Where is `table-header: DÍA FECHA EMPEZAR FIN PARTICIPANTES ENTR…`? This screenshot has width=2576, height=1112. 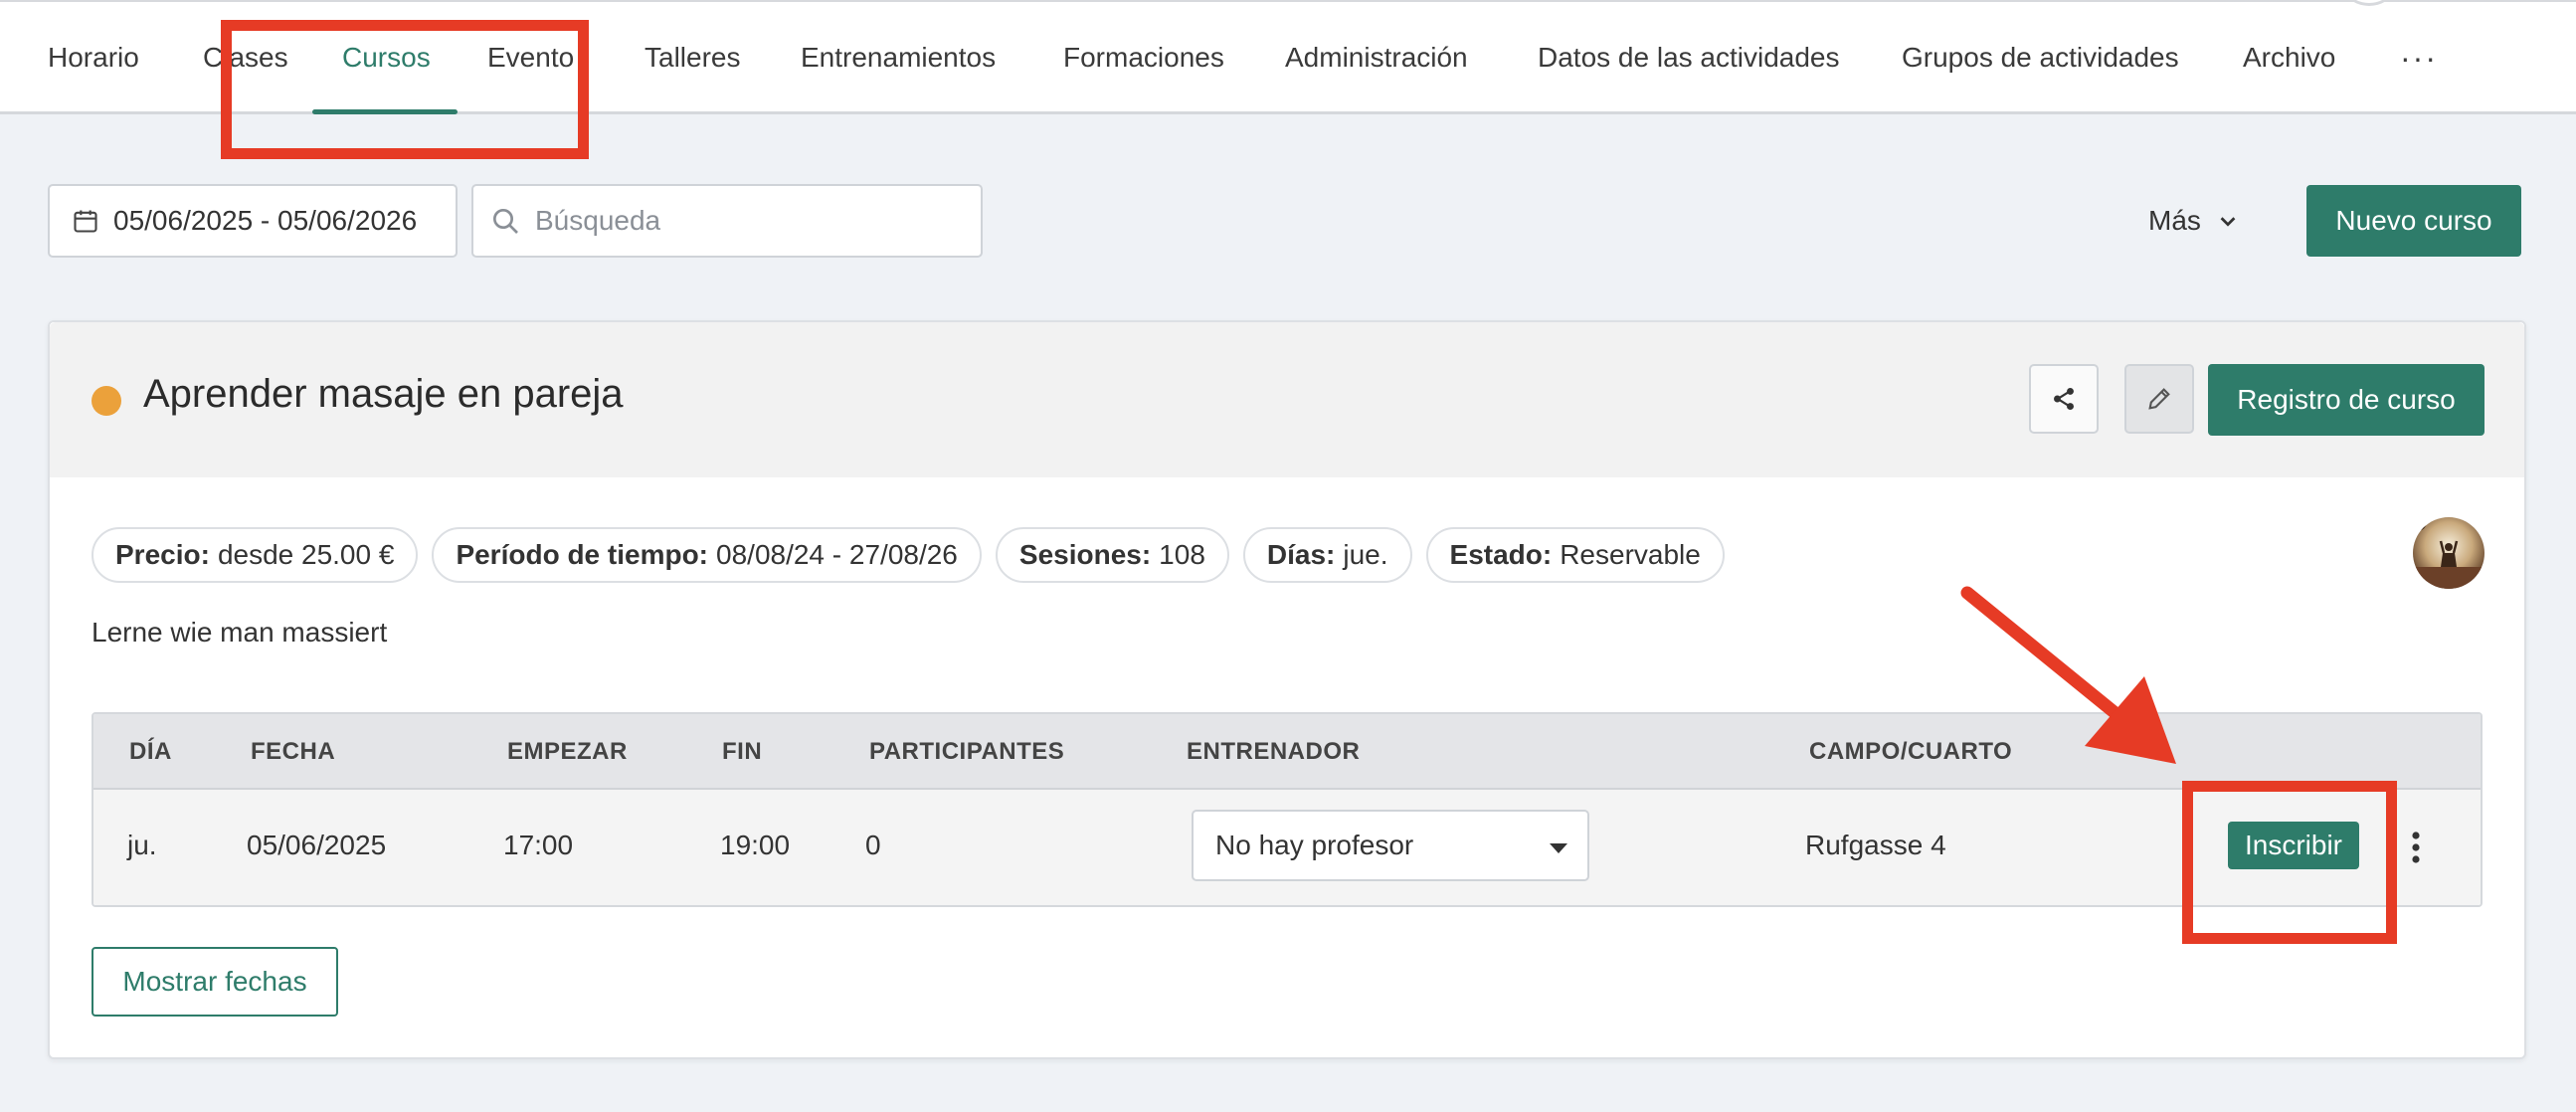
table-header: DÍA FECHA EMPEZAR FIN PARTICIPANTES ENTR… is located at coordinates (1287, 752).